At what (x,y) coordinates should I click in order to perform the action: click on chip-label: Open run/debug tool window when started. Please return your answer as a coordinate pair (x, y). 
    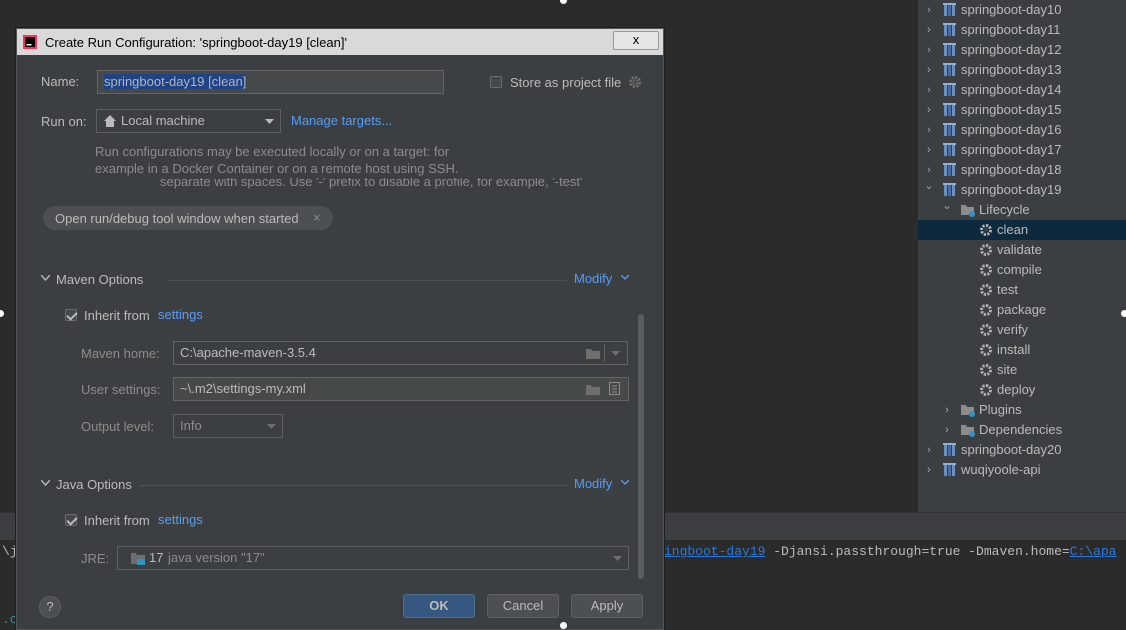
    Looking at the image, I should click on (177, 218).